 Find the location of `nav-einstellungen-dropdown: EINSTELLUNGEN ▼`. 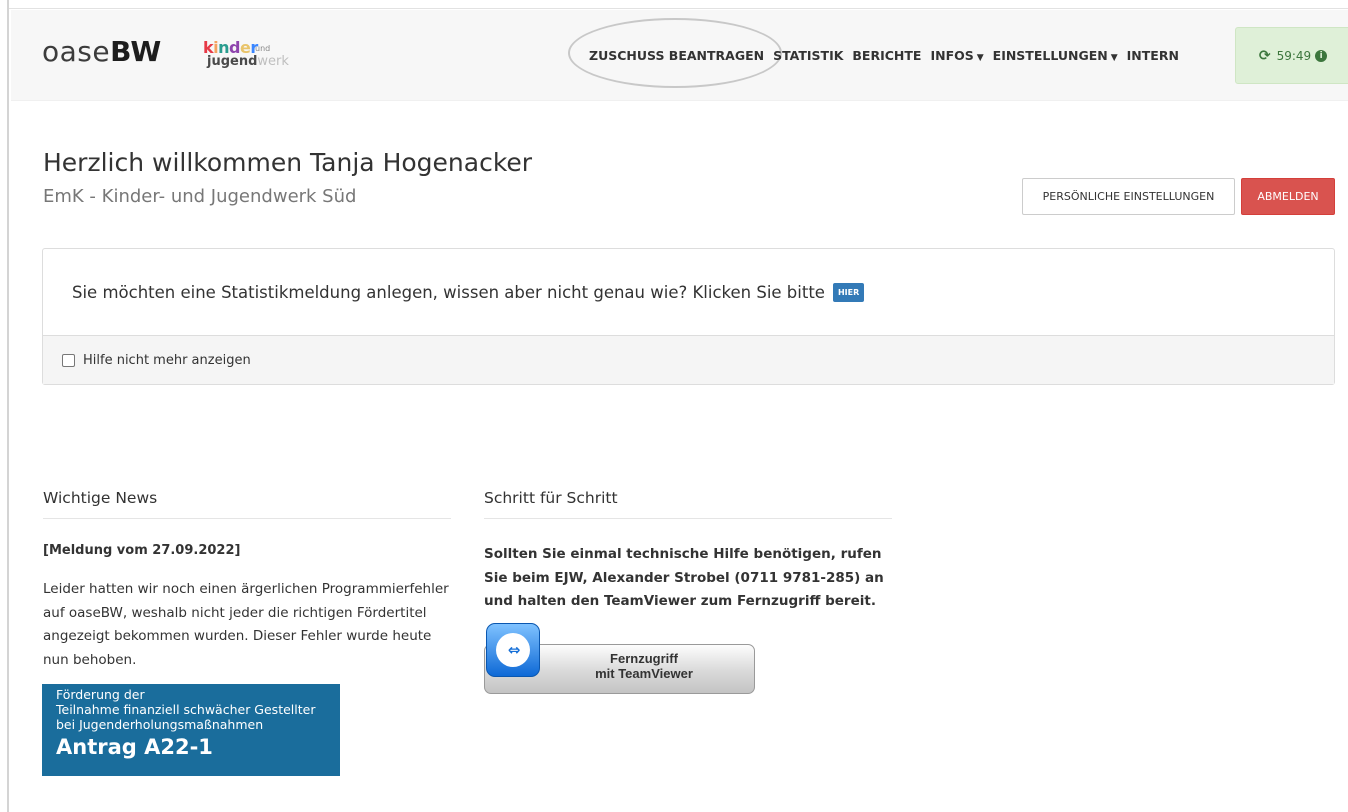

nav-einstellungen-dropdown: EINSTELLUNGEN ▼ is located at coordinates (1055, 55).